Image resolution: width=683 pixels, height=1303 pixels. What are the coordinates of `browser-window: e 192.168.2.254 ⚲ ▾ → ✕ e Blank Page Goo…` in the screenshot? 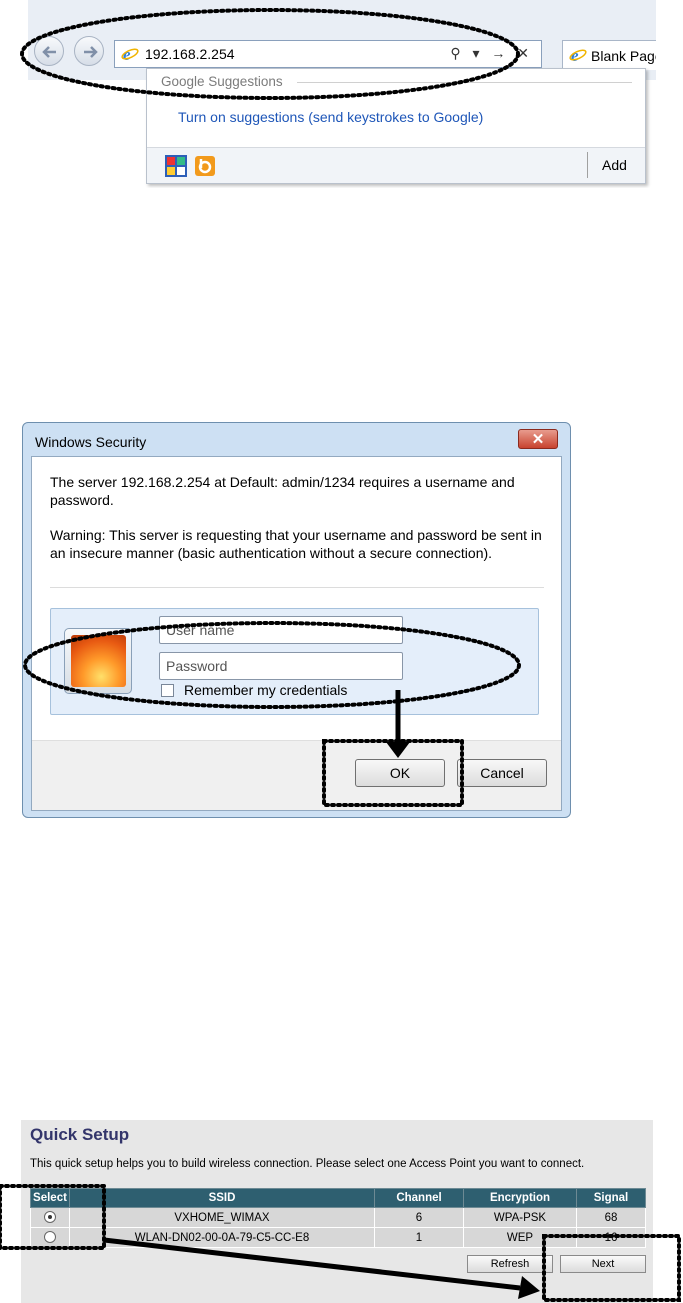 It's located at (342, 94).